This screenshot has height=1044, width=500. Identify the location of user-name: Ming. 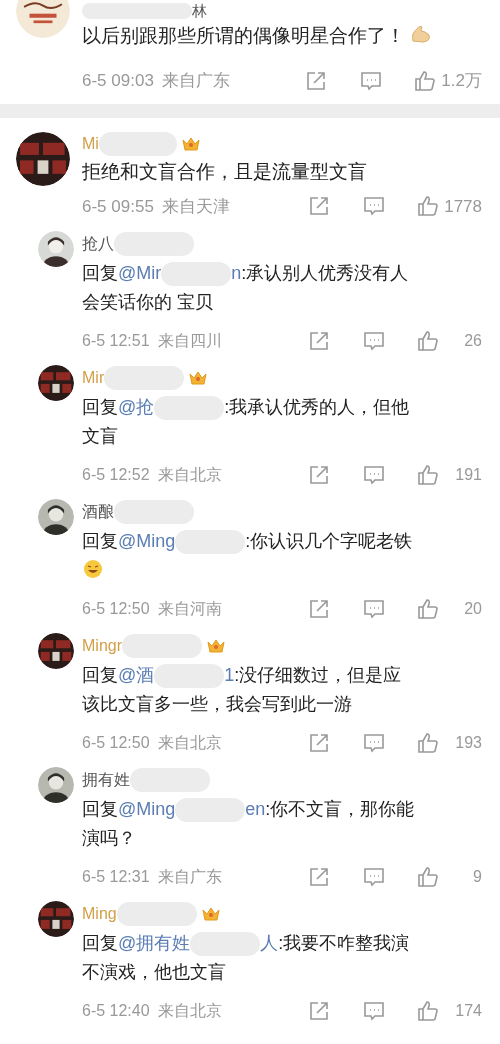
(99, 914).